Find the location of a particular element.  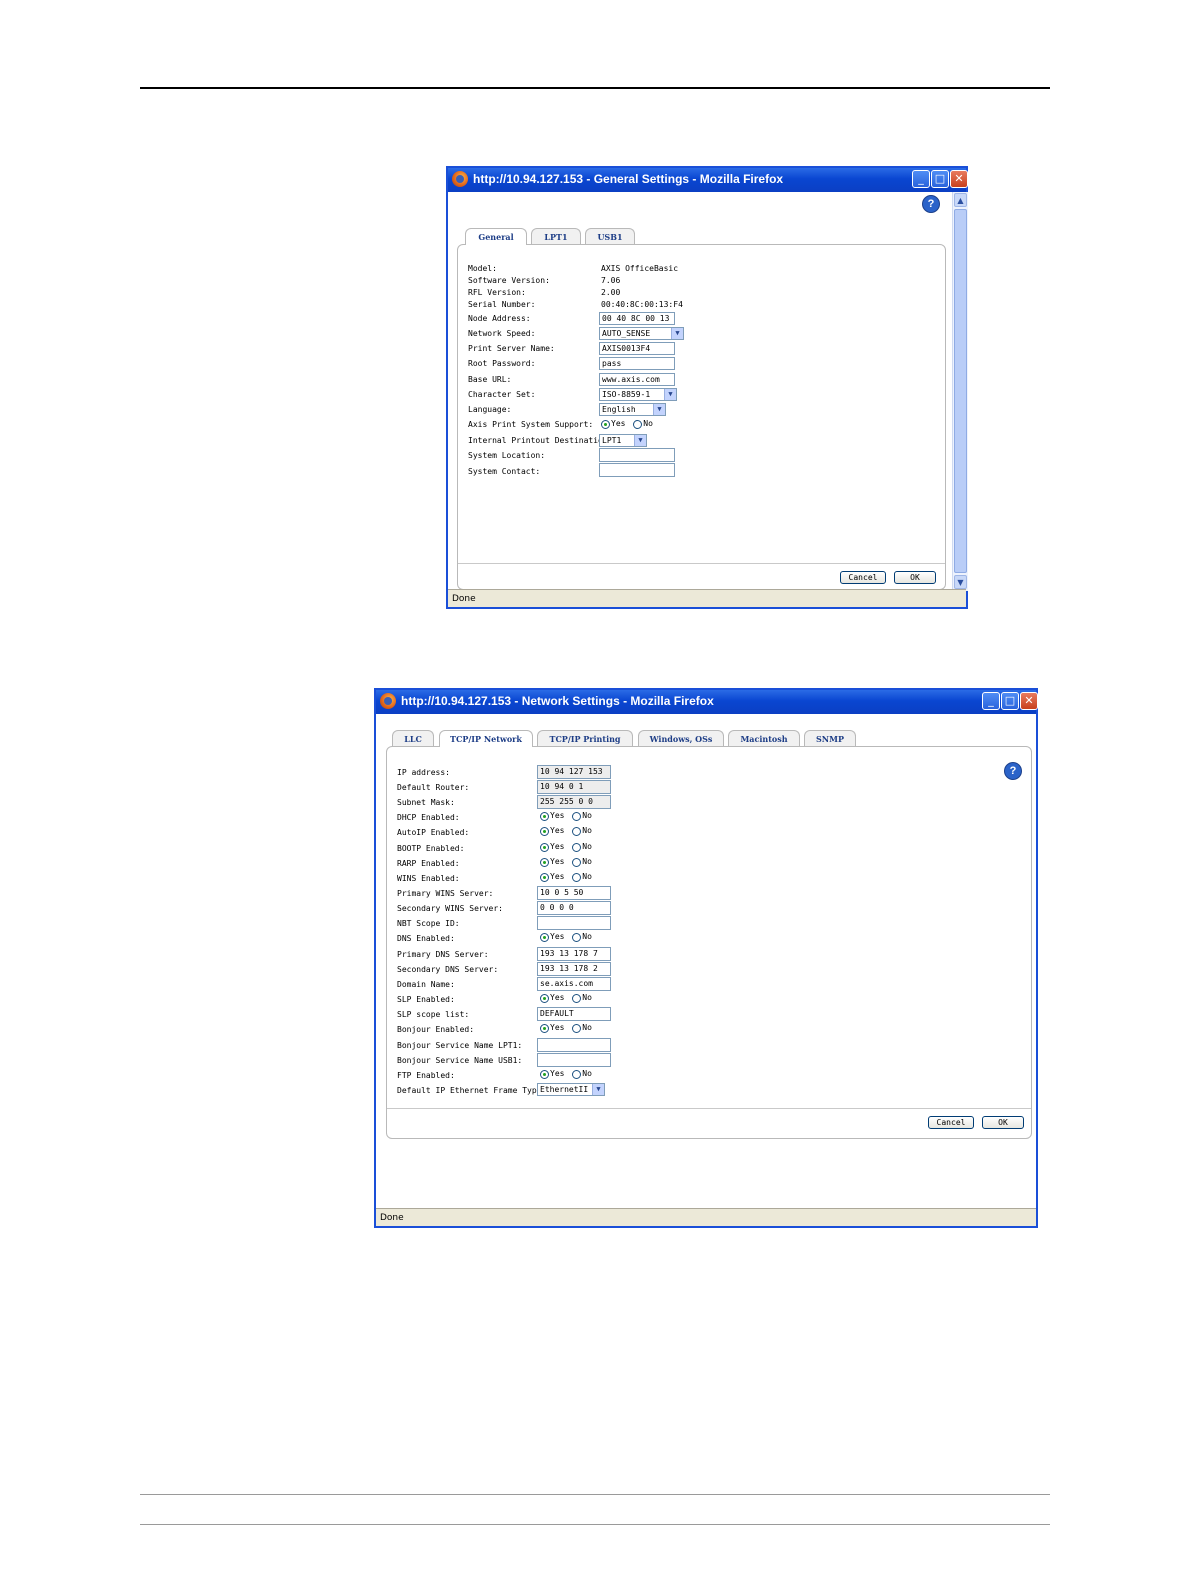

wins-enabled-radio: Yes No is located at coordinates (567, 877).